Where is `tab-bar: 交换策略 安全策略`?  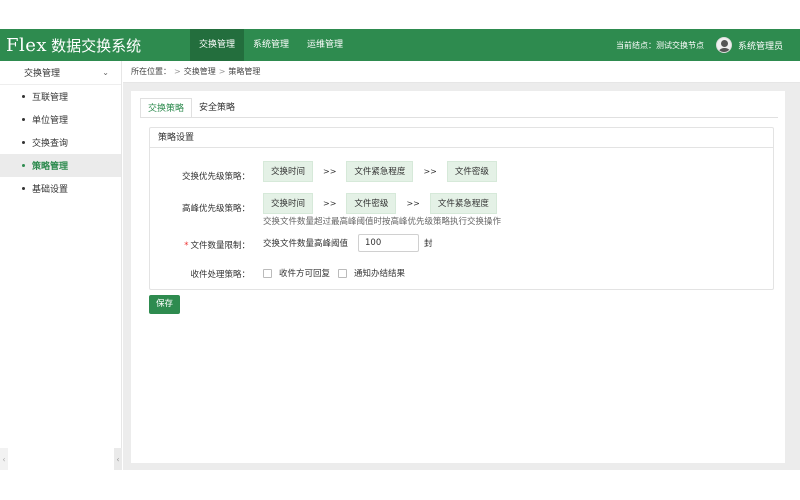 tab-bar: 交换策略 安全策略 is located at coordinates (191, 108).